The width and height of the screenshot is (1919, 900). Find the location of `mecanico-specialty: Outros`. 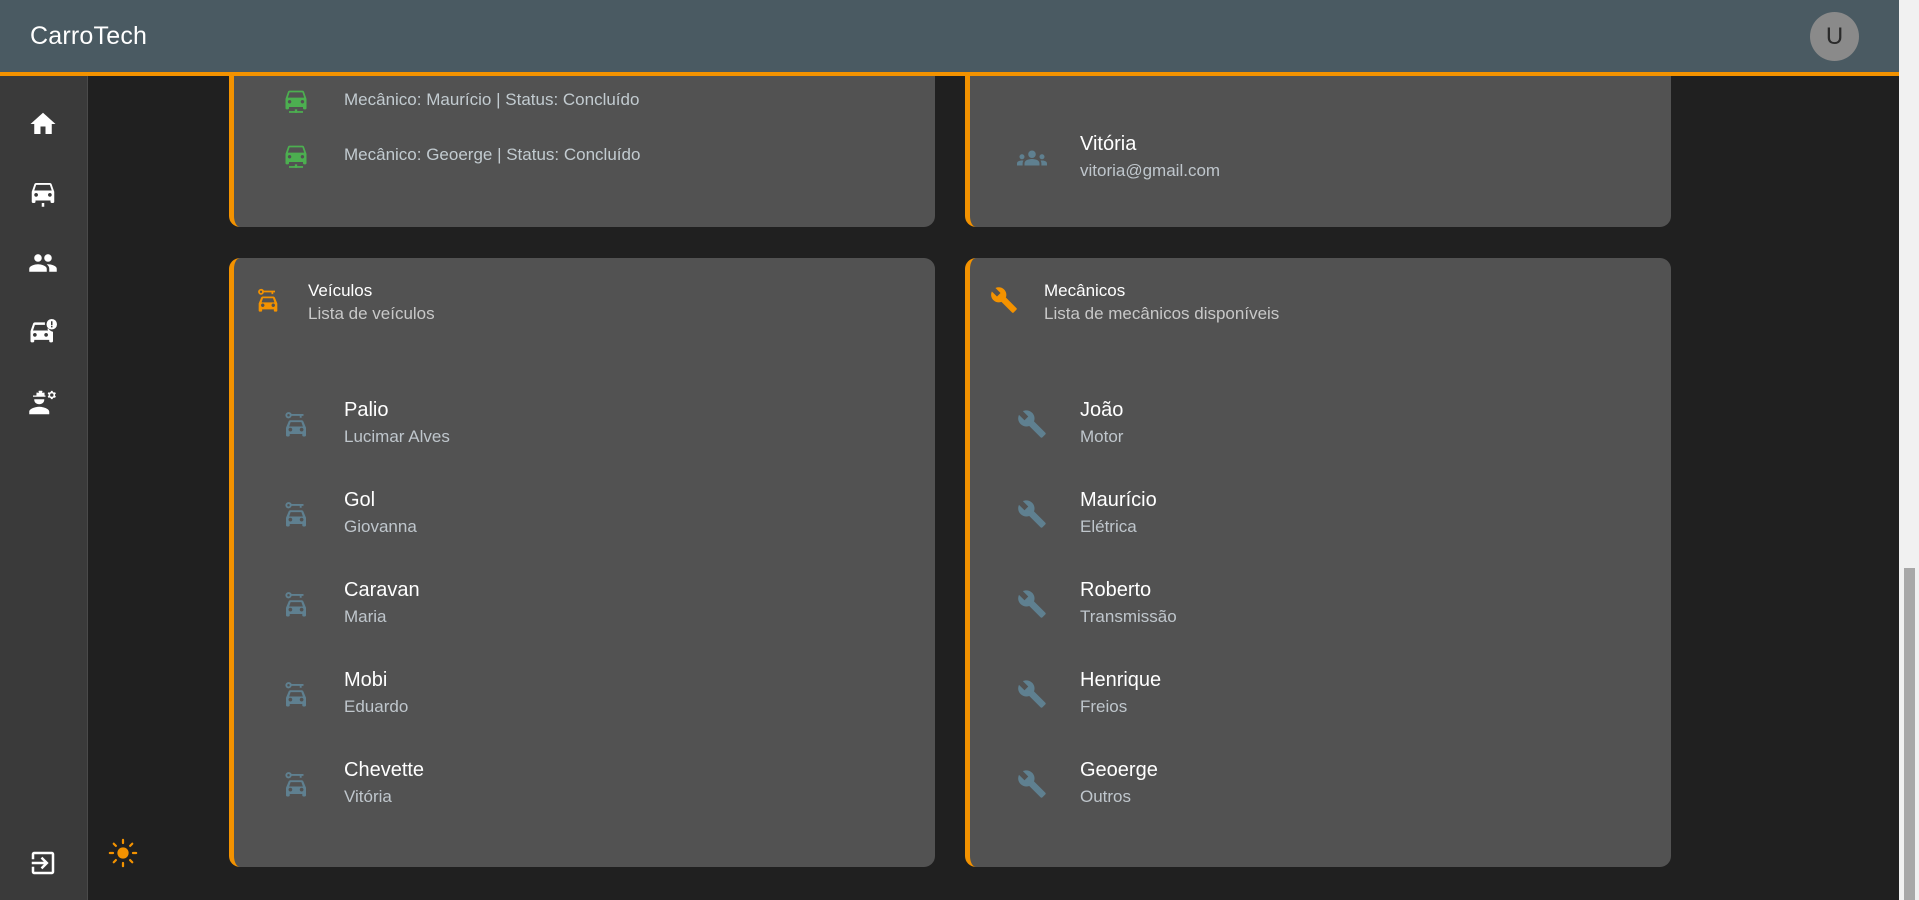

mecanico-specialty: Outros is located at coordinates (1106, 796).